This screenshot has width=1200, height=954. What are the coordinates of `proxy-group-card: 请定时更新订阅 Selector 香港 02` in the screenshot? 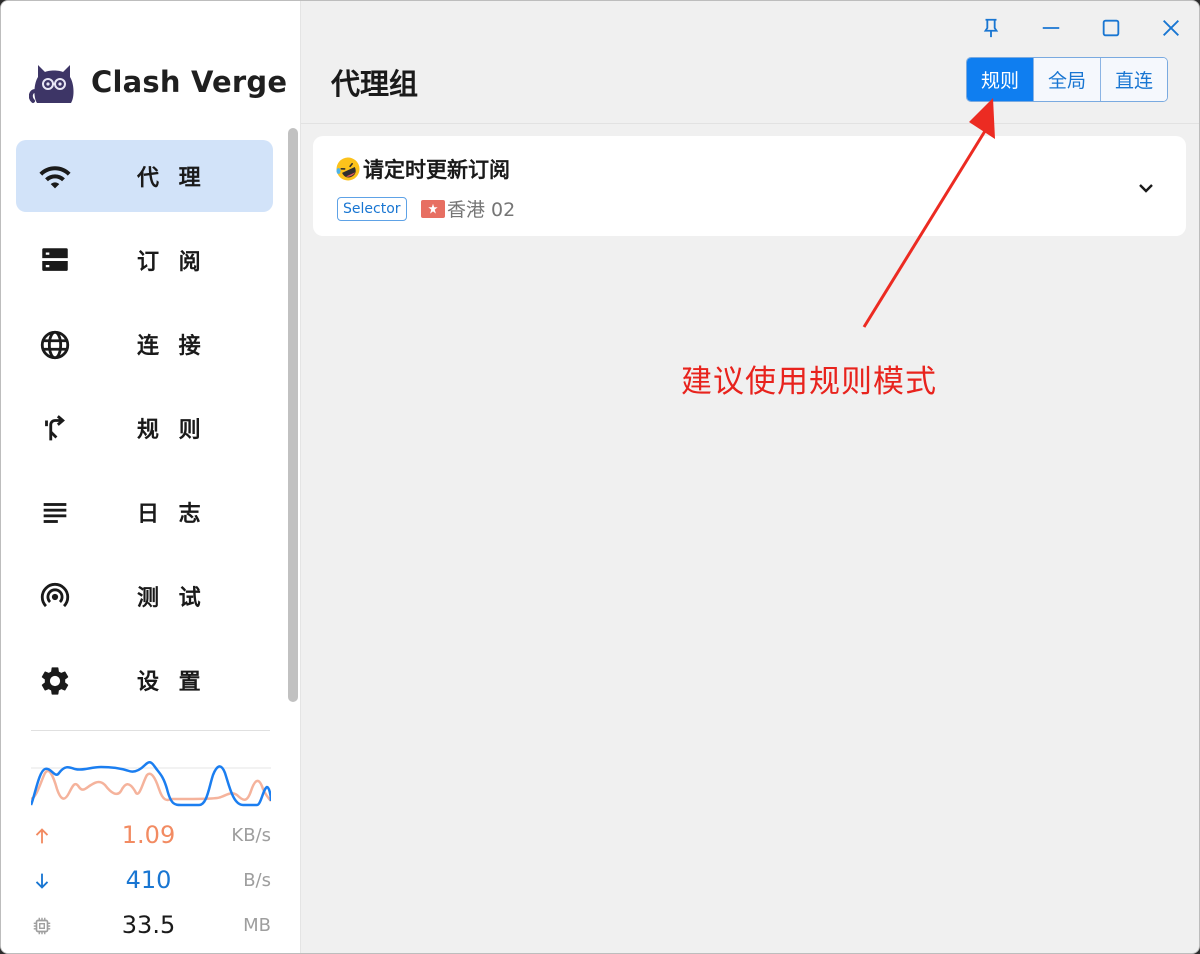 It's located at (749, 186).